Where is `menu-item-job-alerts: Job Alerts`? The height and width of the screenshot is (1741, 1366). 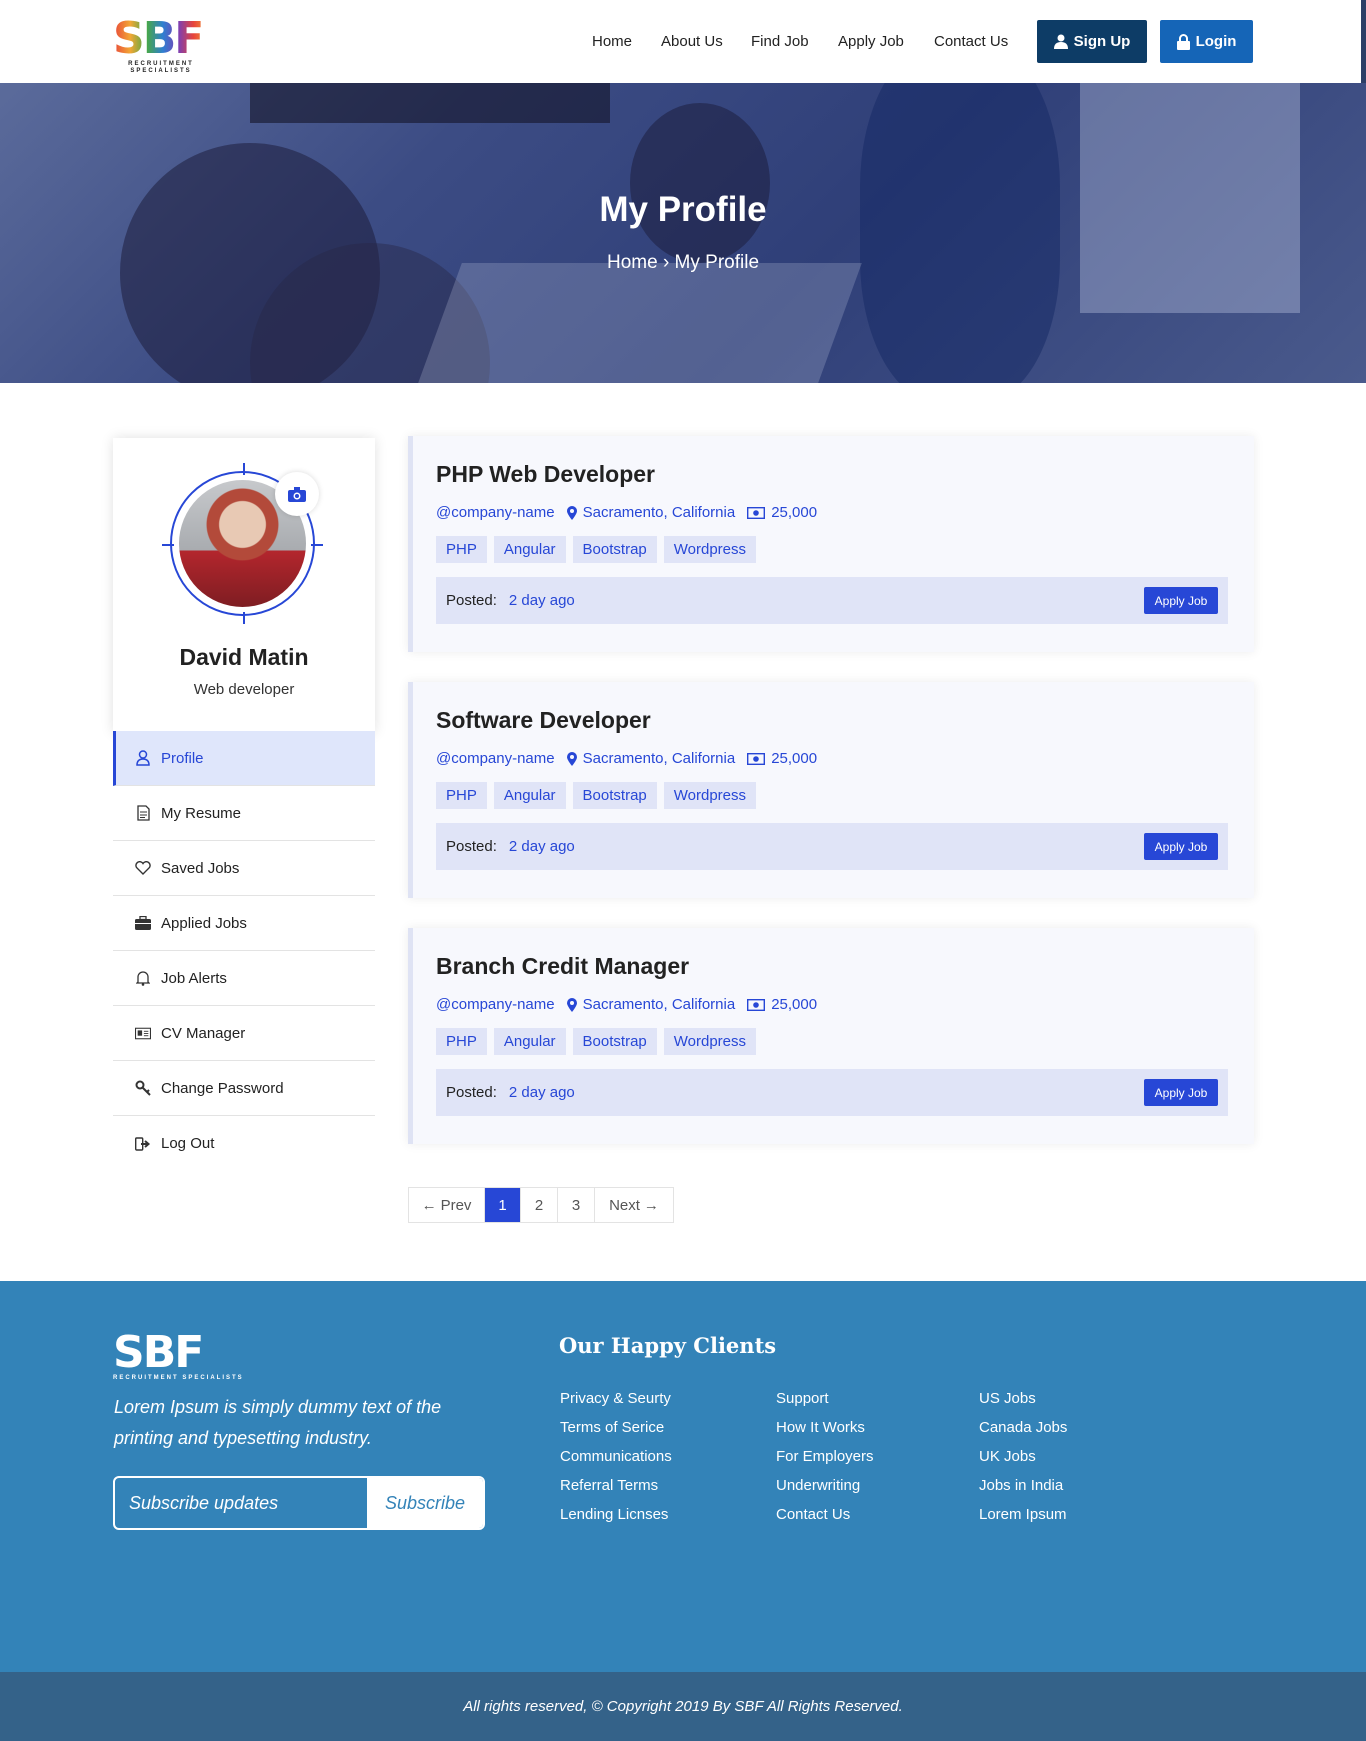
menu-item-job-alerts: Job Alerts is located at coordinates (244, 978).